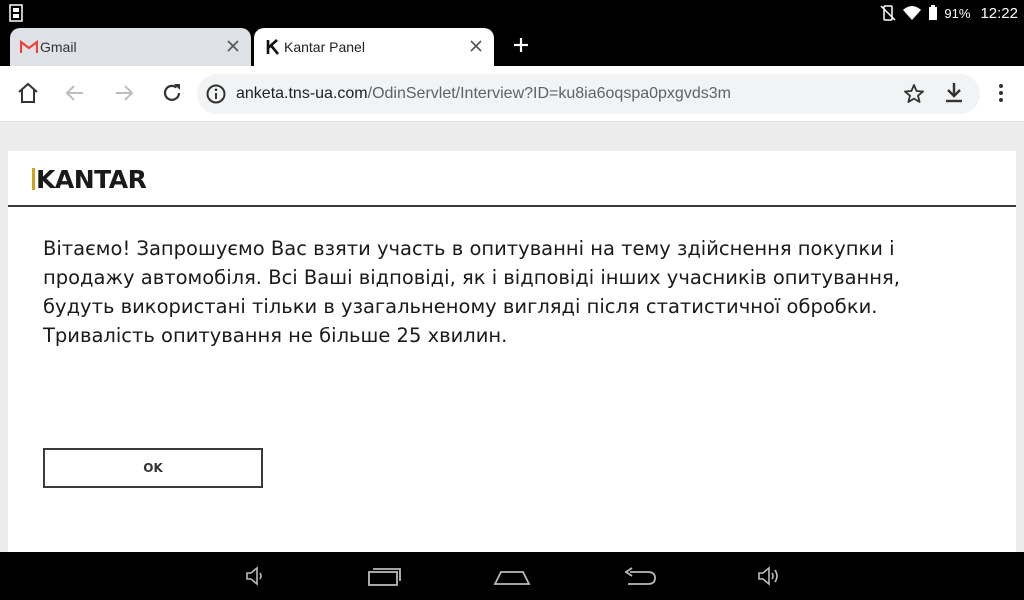  What do you see at coordinates (768, 576) in the screenshot?
I see `volume-up-icon` at bounding box center [768, 576].